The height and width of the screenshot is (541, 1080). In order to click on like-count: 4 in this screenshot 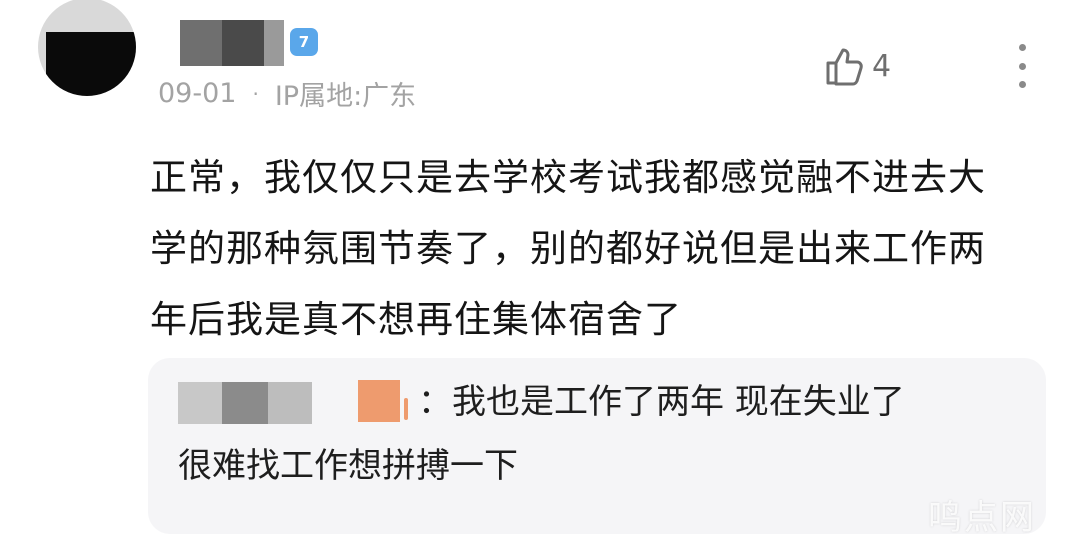, I will do `click(882, 66)`.